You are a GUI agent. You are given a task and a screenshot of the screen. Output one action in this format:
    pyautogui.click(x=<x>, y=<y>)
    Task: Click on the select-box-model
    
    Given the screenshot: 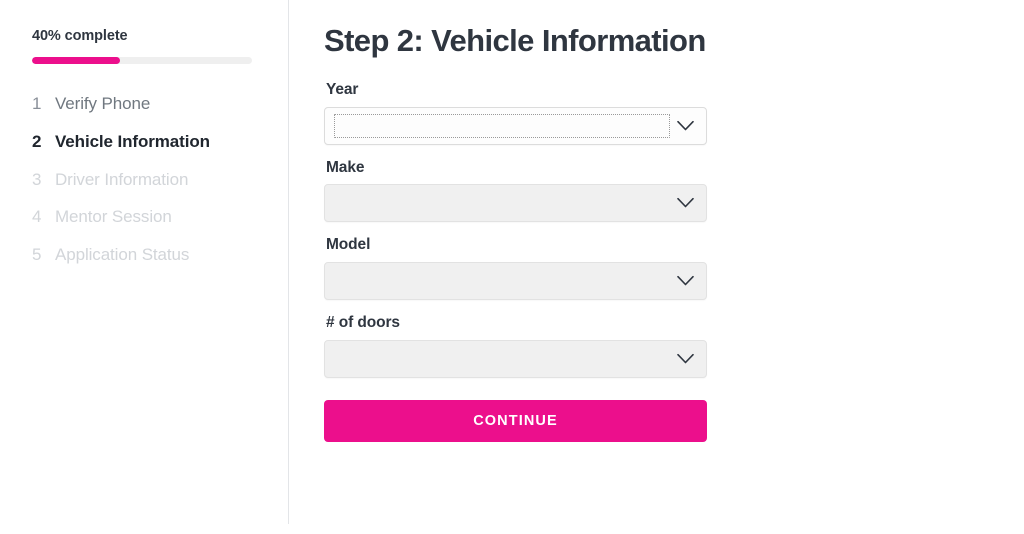 What is the action you would take?
    pyautogui.click(x=515, y=280)
    